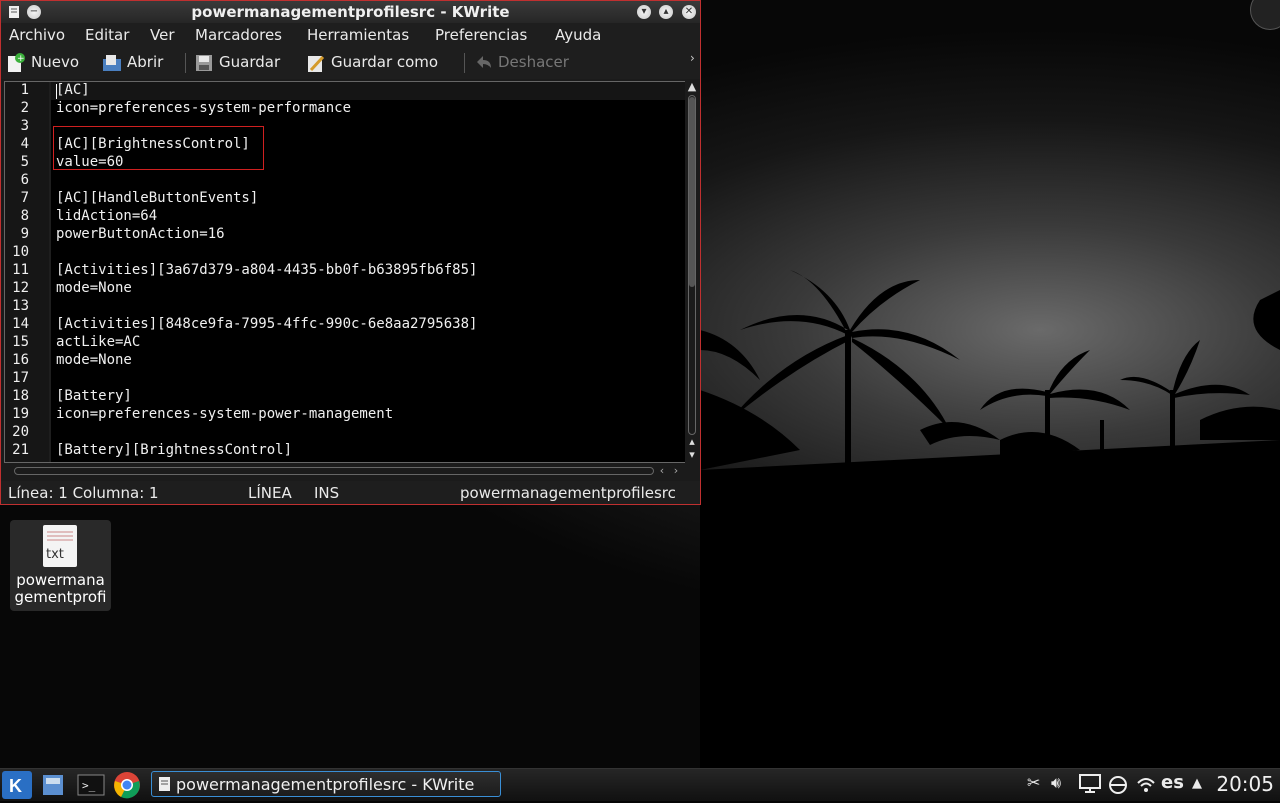  What do you see at coordinates (20, 306) in the screenshot?
I see `line-number: 13` at bounding box center [20, 306].